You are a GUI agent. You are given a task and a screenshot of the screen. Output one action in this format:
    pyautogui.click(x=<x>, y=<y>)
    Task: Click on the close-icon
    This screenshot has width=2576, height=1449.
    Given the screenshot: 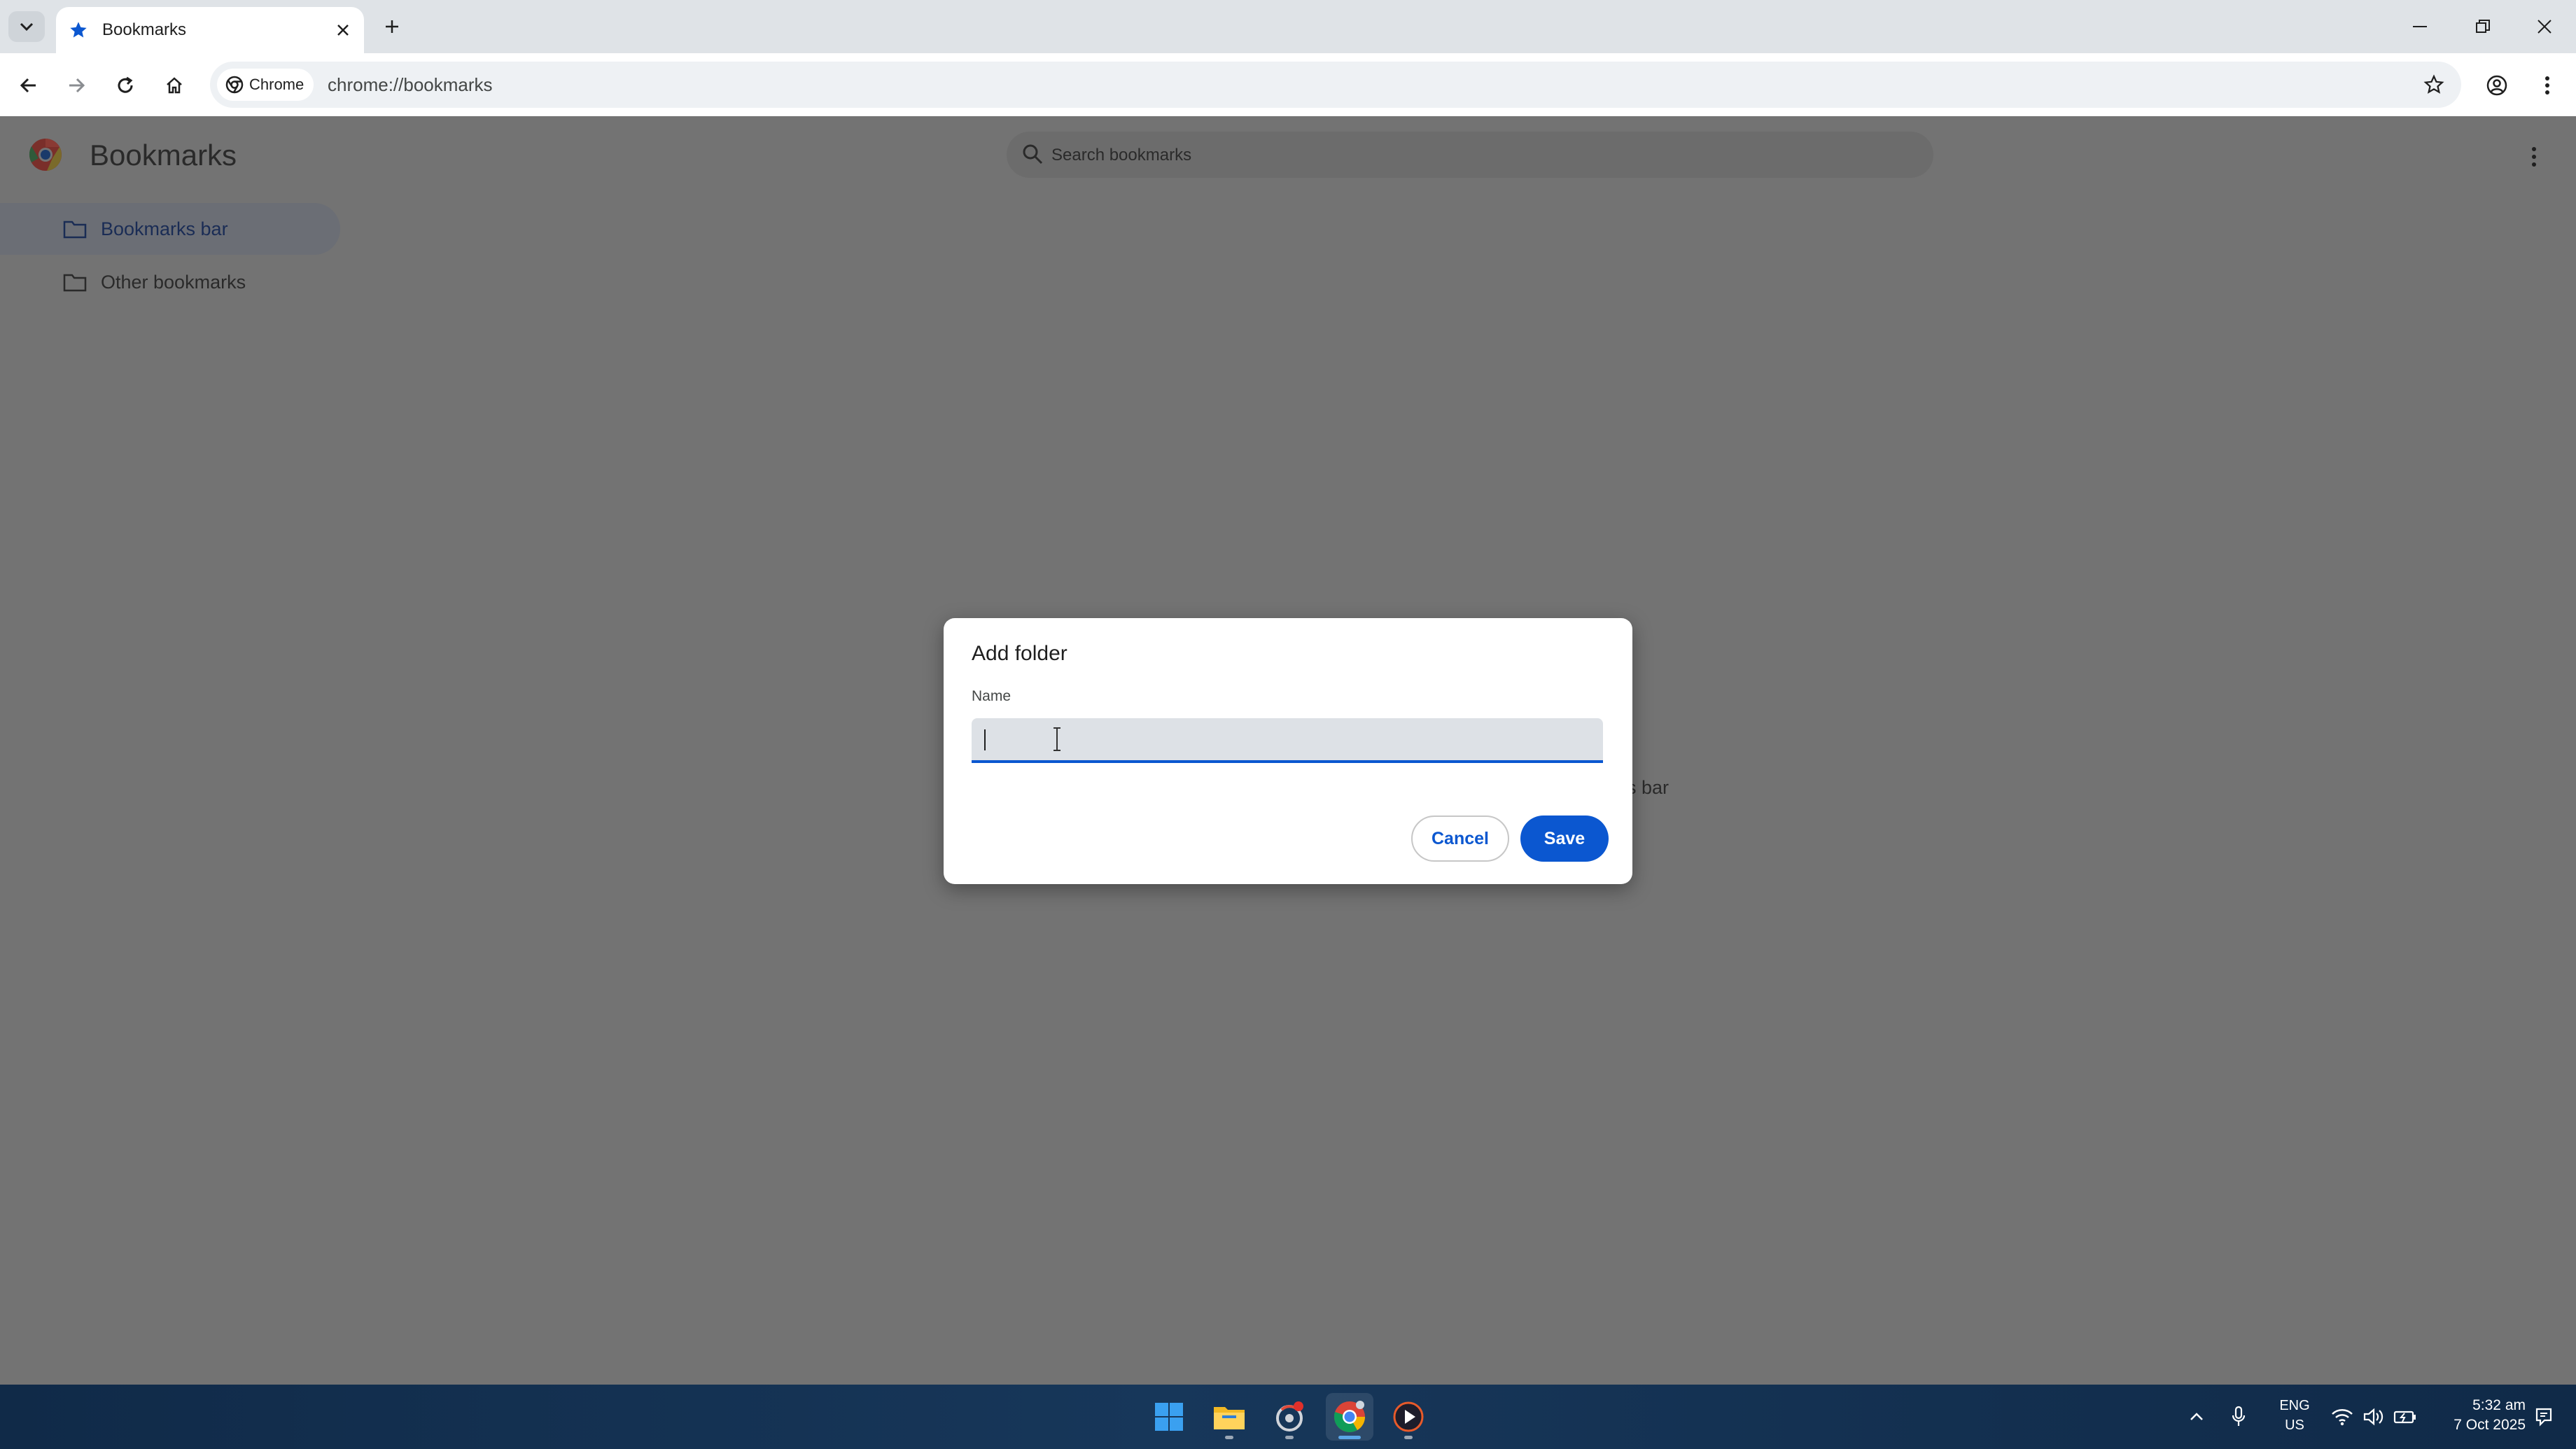 What is the action you would take?
    pyautogui.click(x=2545, y=27)
    